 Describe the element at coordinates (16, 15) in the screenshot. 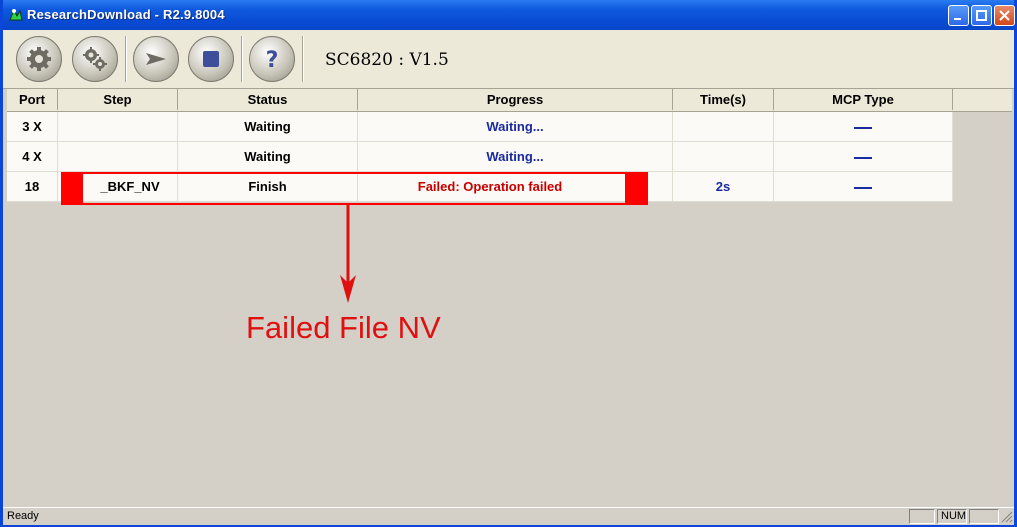

I see `app-icon` at that location.